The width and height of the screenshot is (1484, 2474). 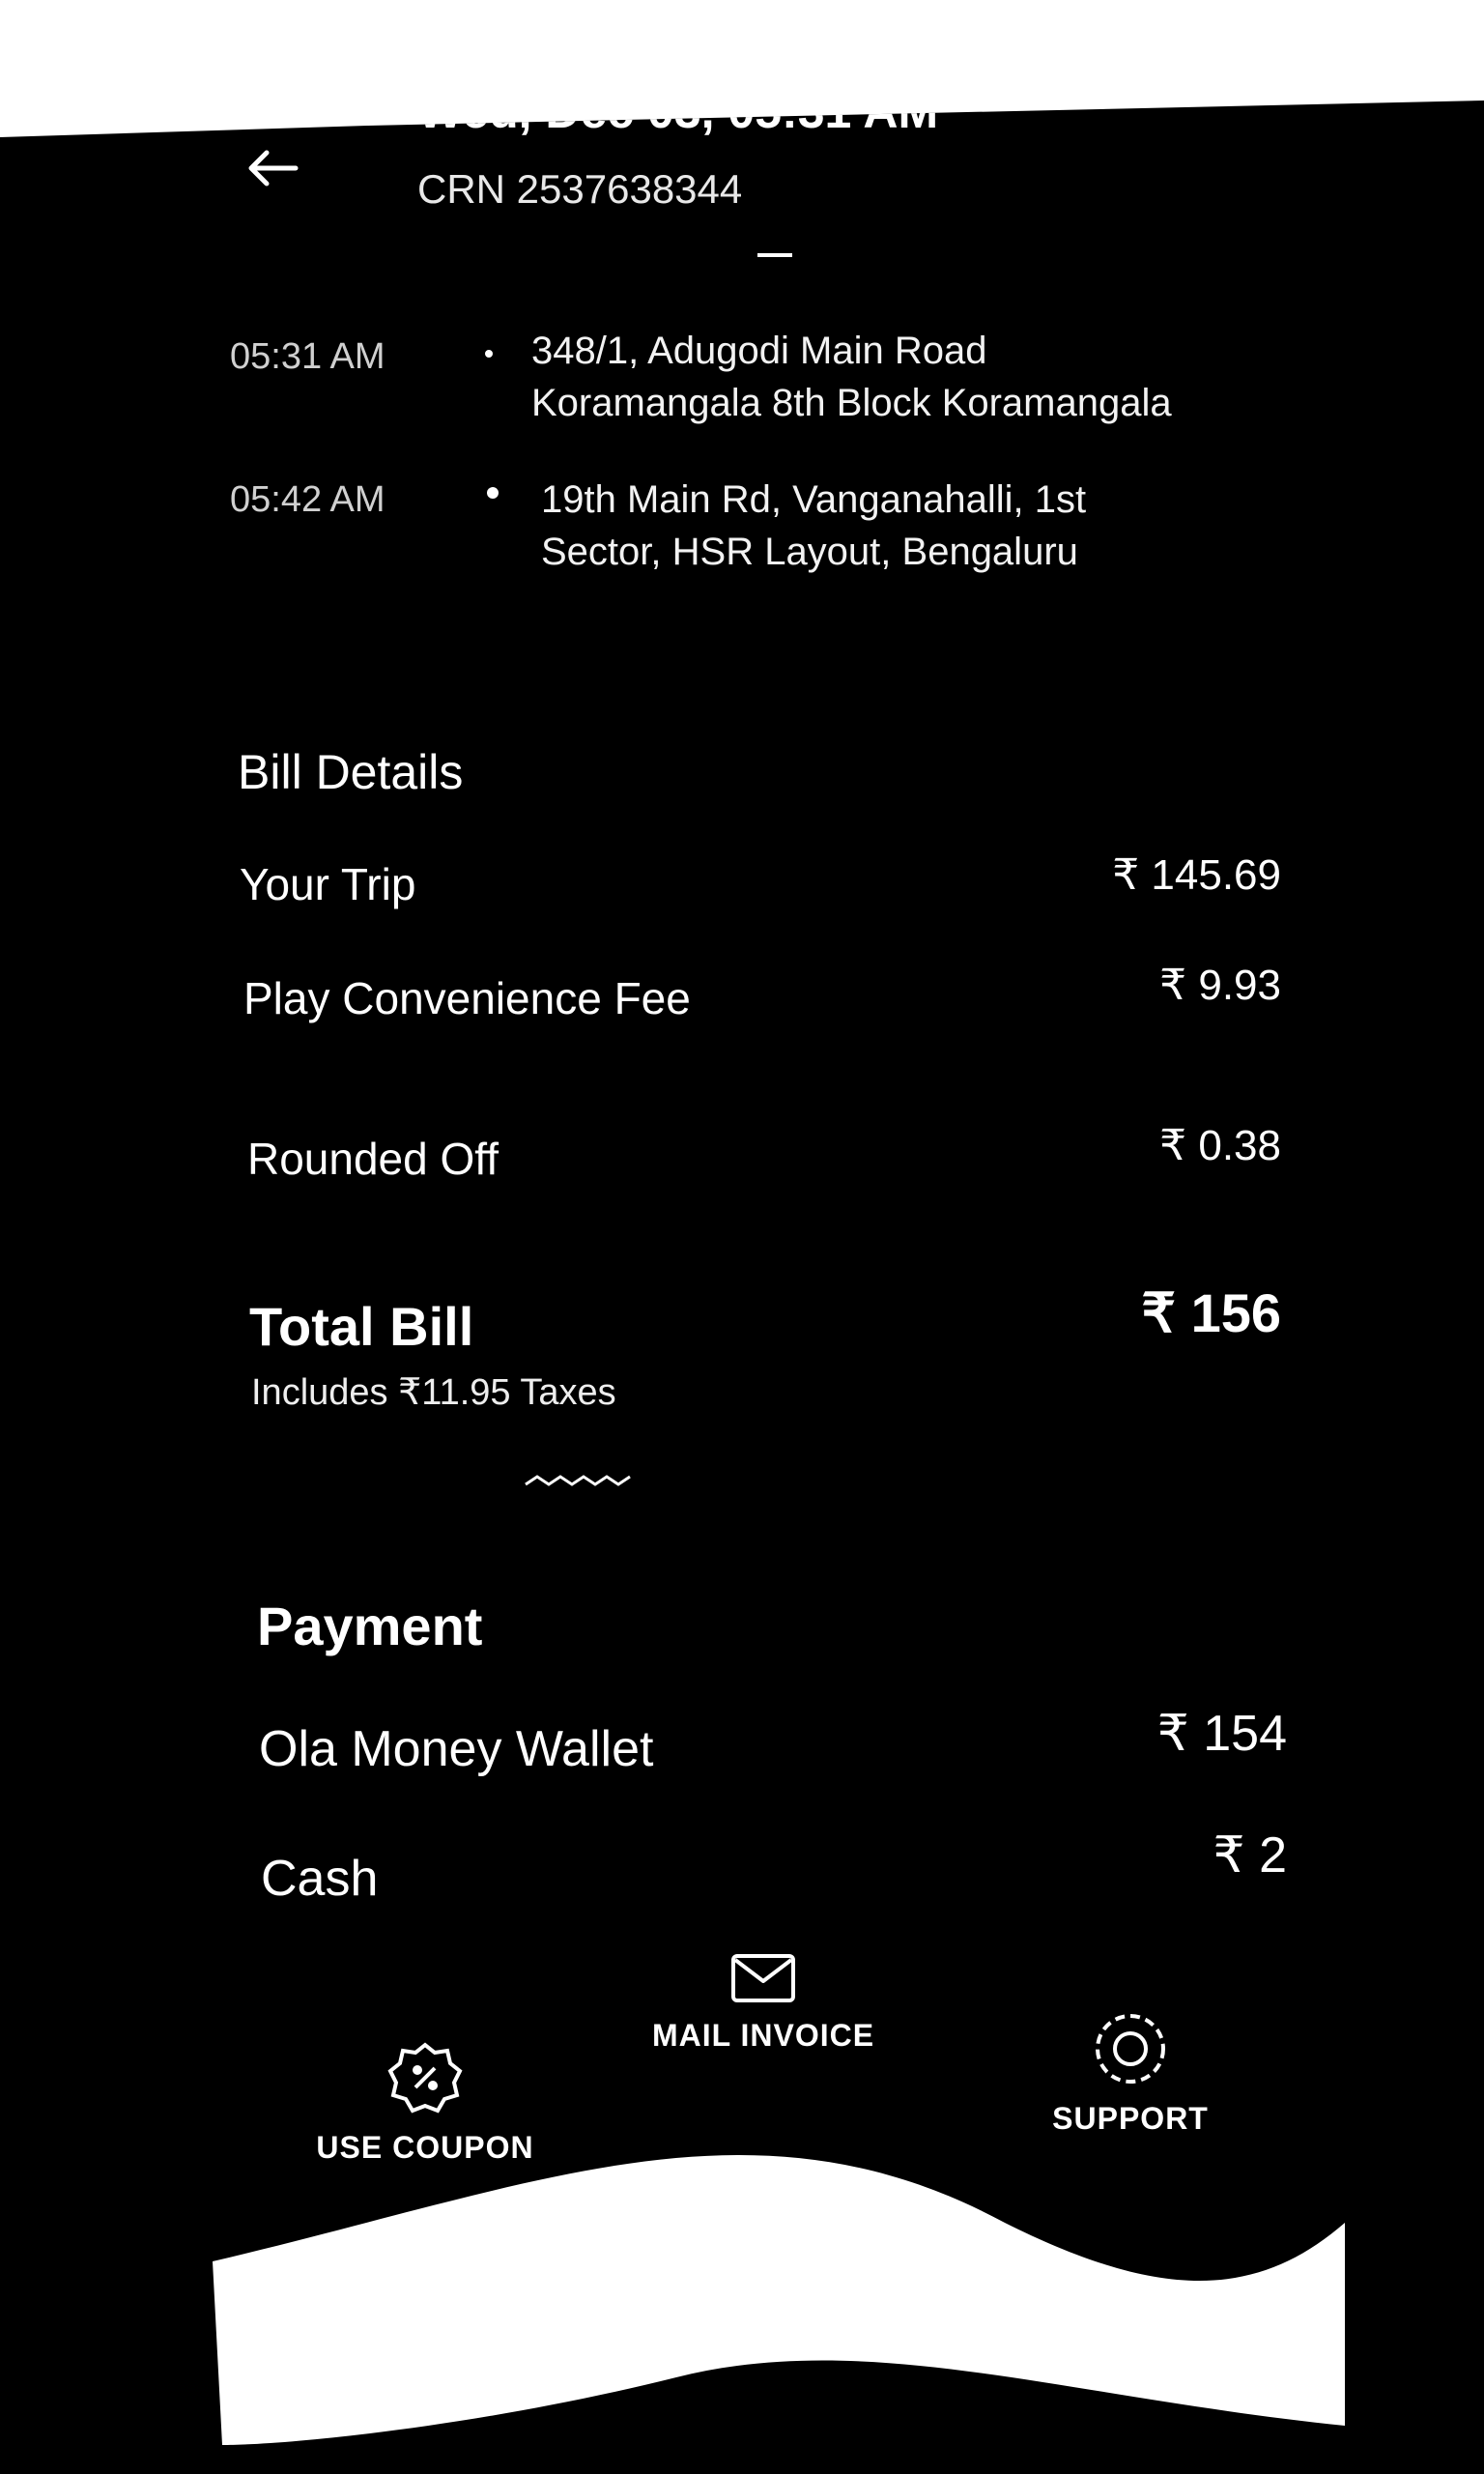 I want to click on ride-date: Wed, Dec 03, 05:31 AM, so click(x=678, y=111).